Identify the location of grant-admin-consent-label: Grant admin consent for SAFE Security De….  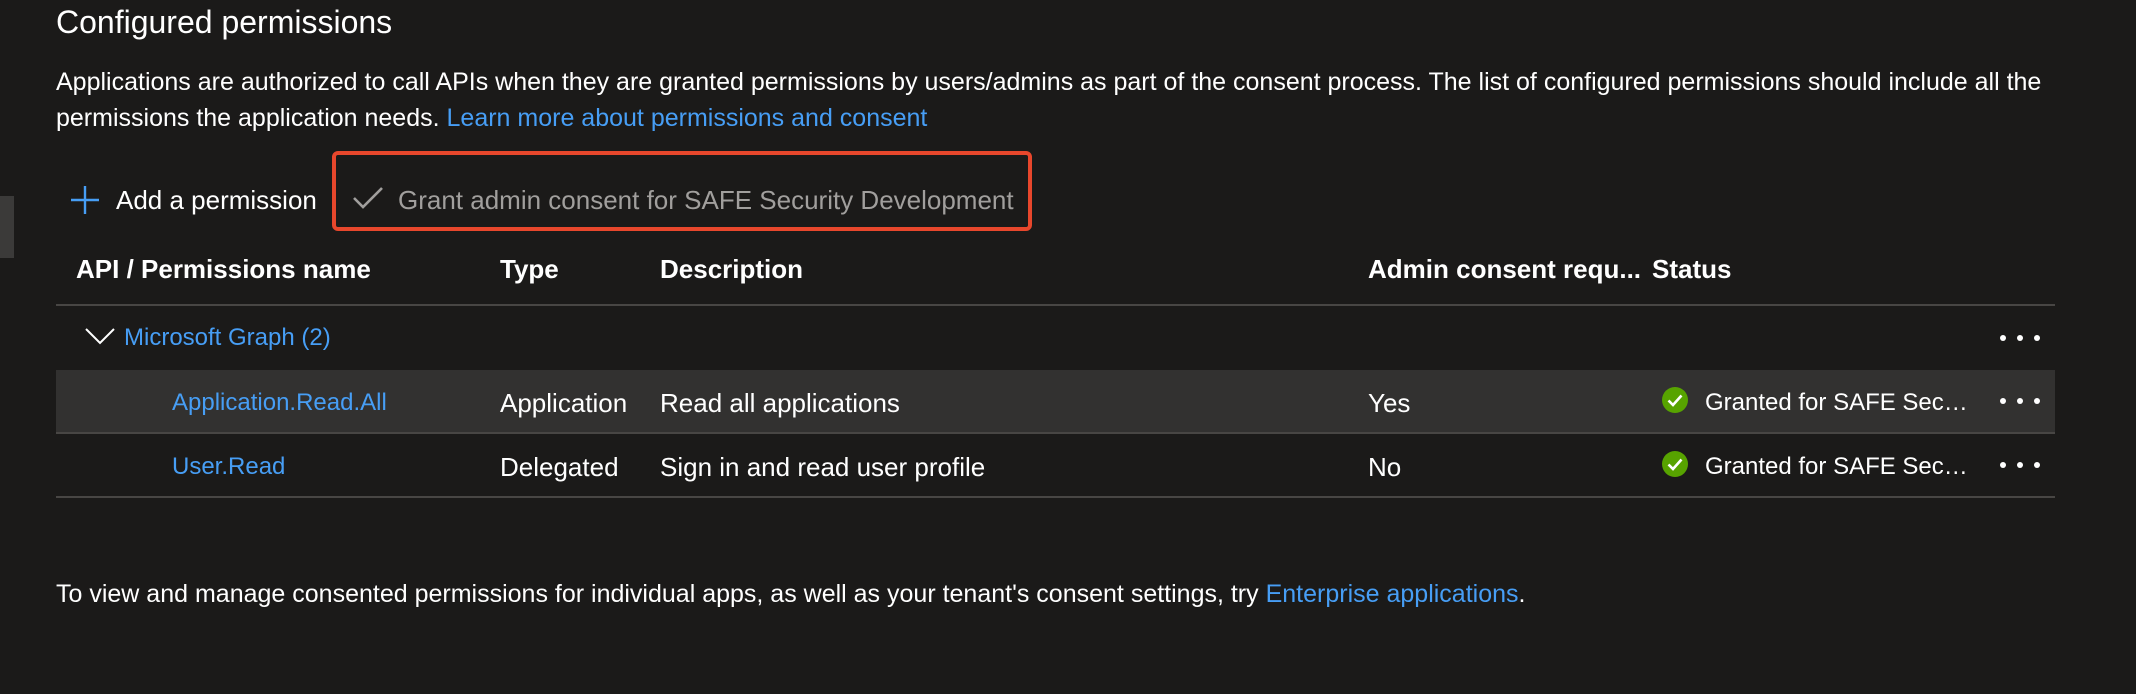
(706, 199).